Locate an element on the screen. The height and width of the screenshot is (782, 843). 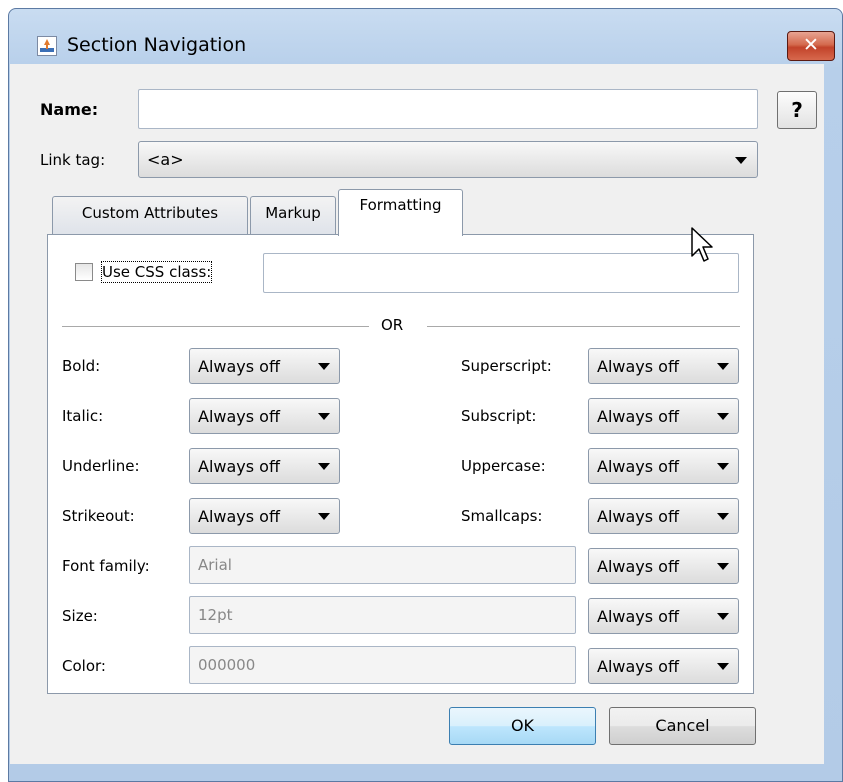
subscript-select-value: Always off is located at coordinates (638, 416).